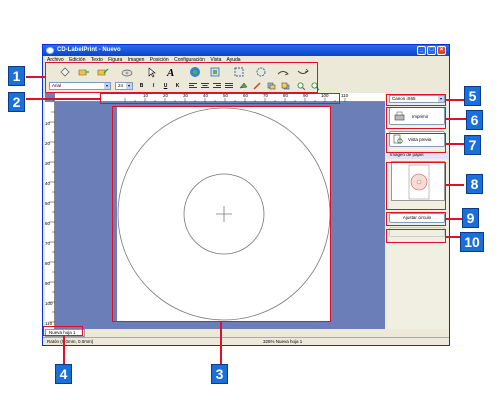 This screenshot has width=500, height=400. I want to click on v-tick-label: 70, so click(48, 243).